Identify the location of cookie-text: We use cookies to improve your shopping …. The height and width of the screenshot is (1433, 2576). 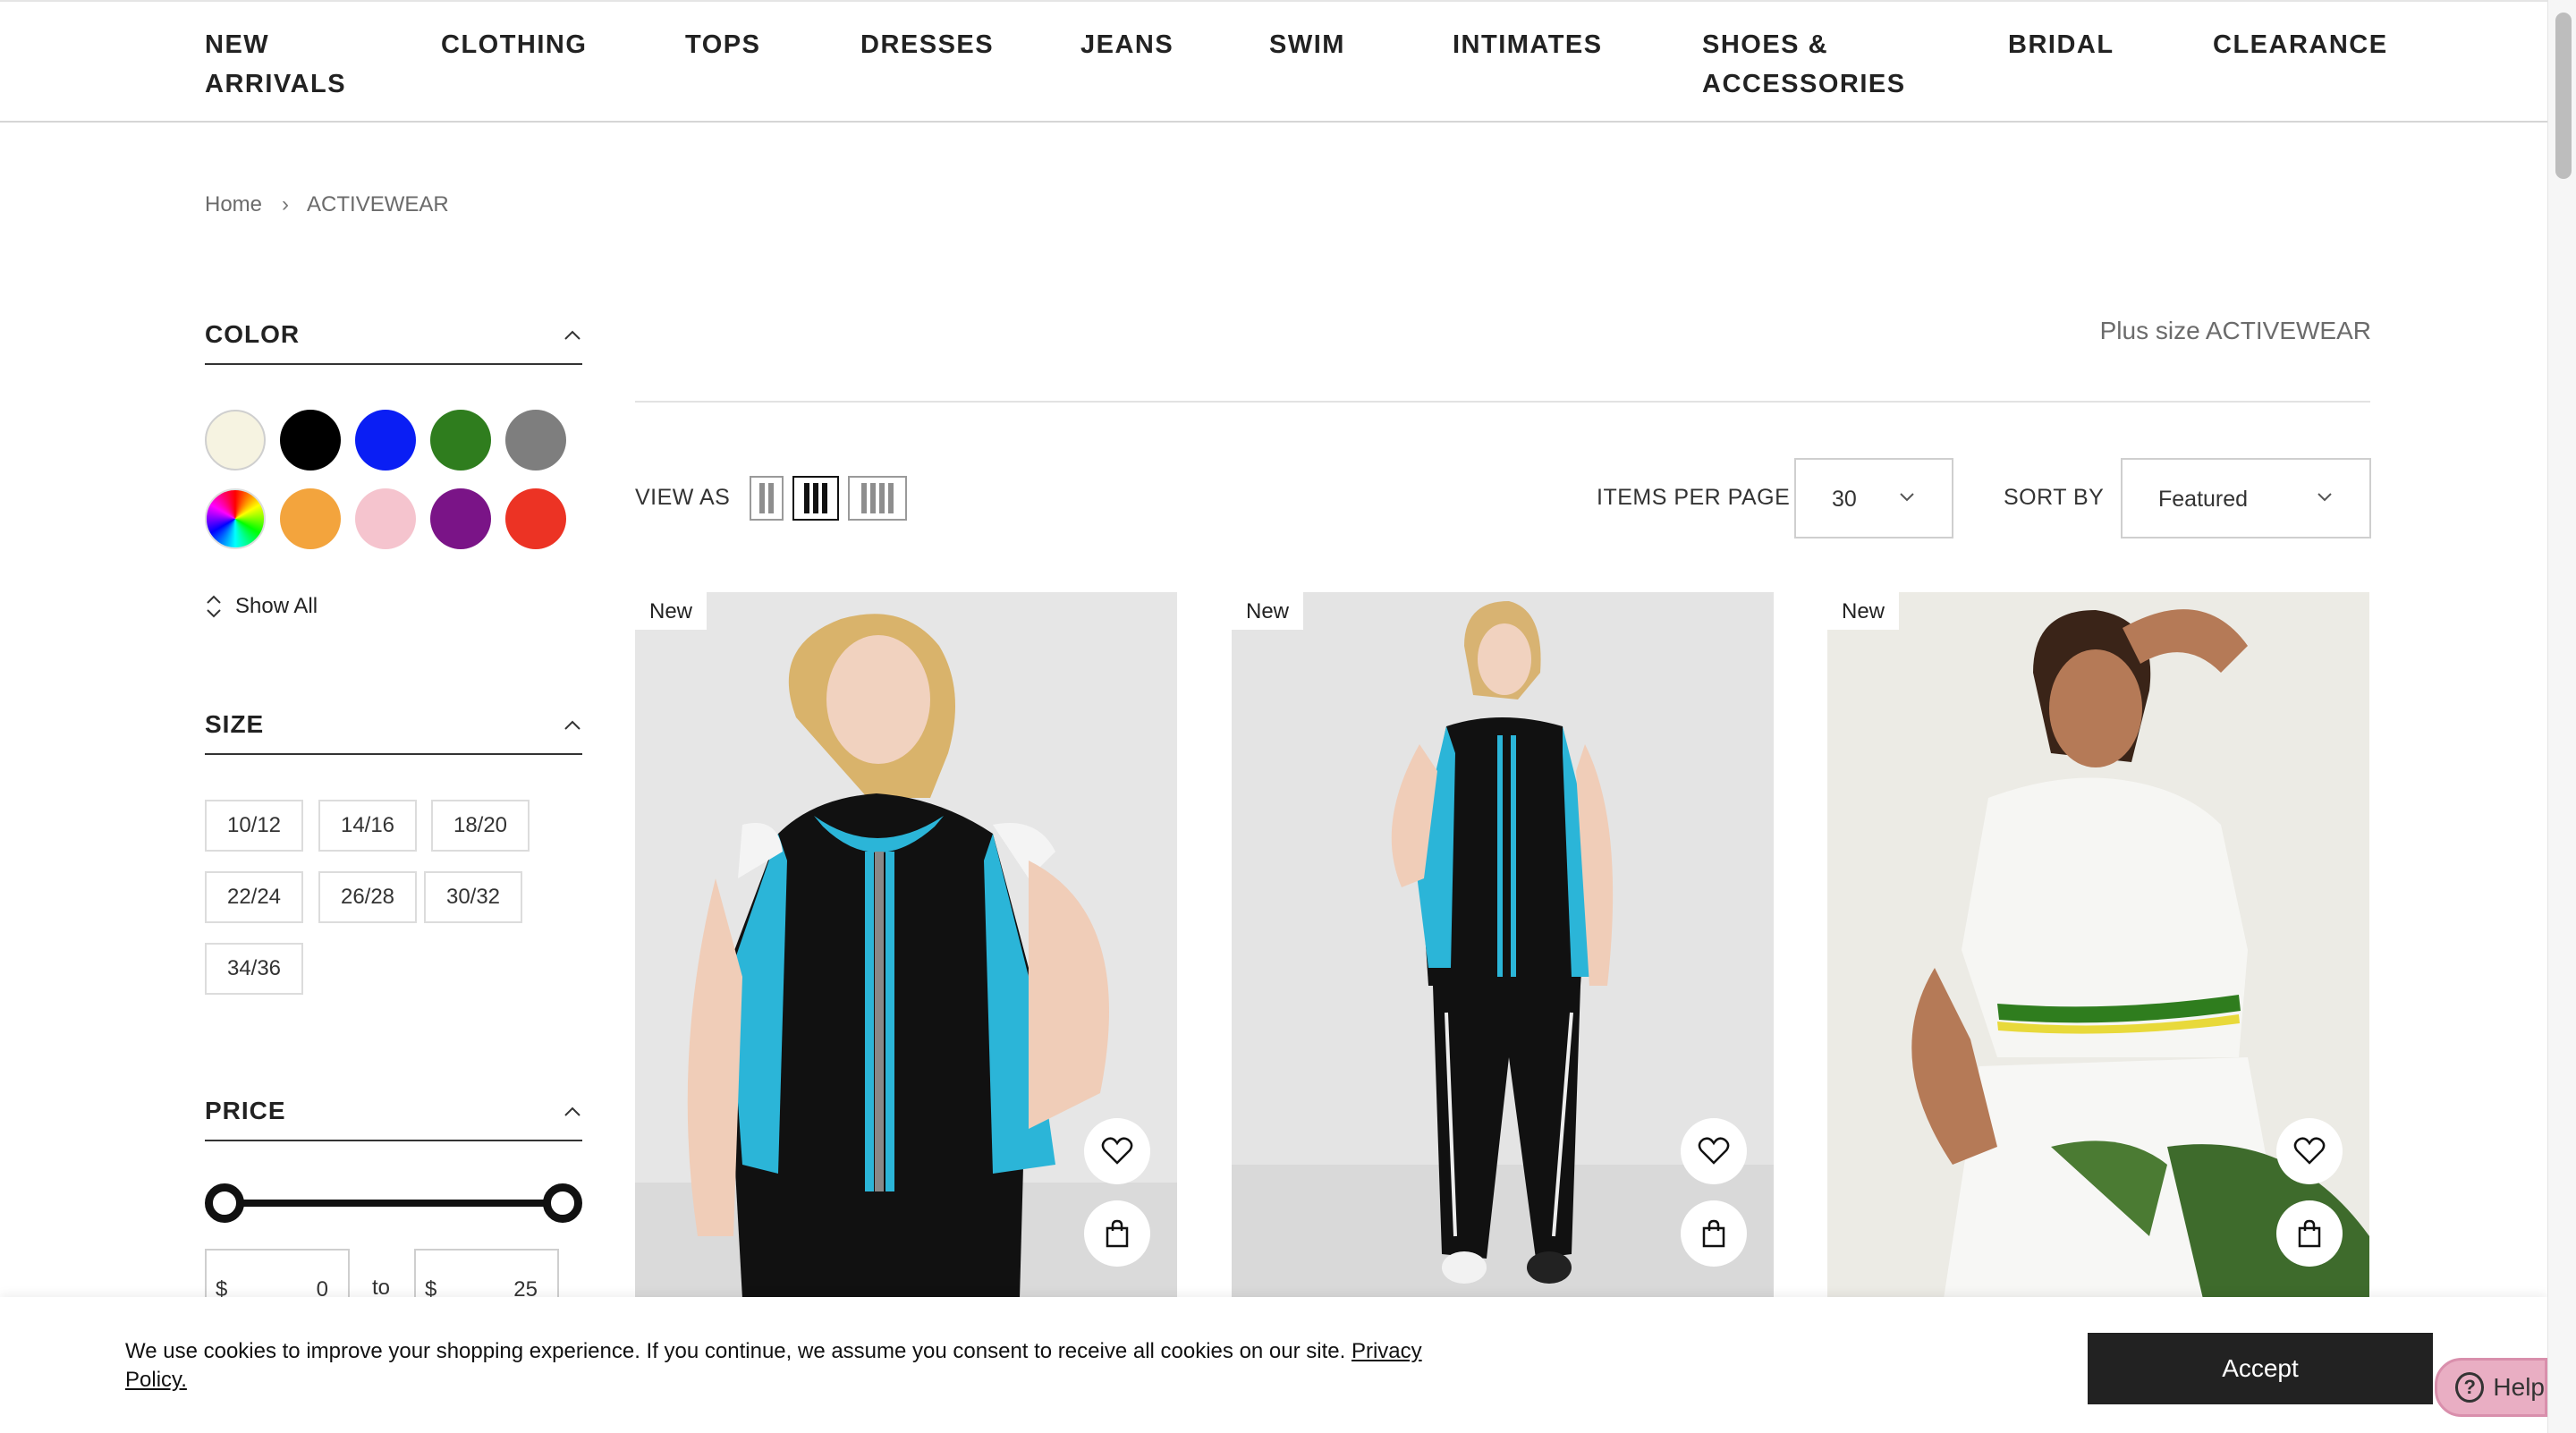
(735, 1351).